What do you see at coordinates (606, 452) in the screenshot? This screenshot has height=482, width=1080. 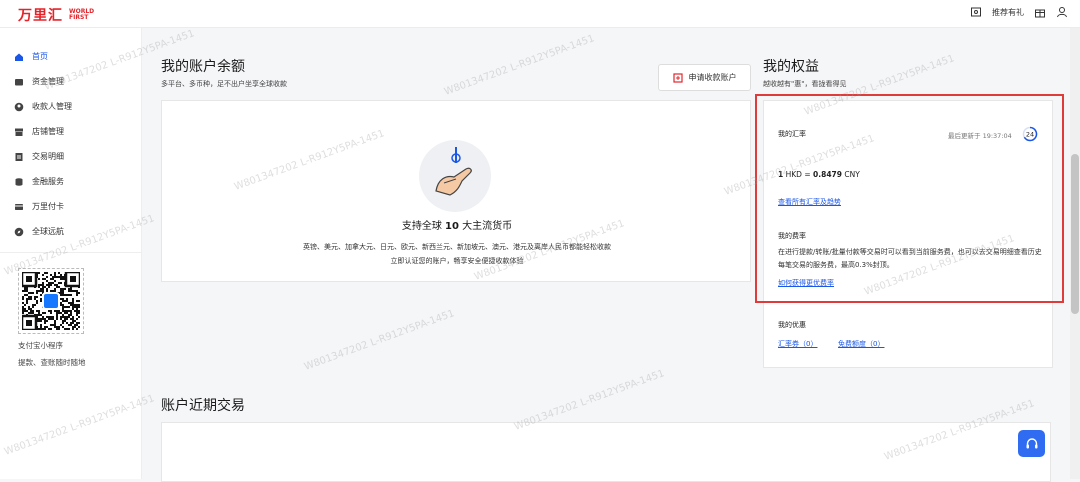 I see `transactions-card` at bounding box center [606, 452].